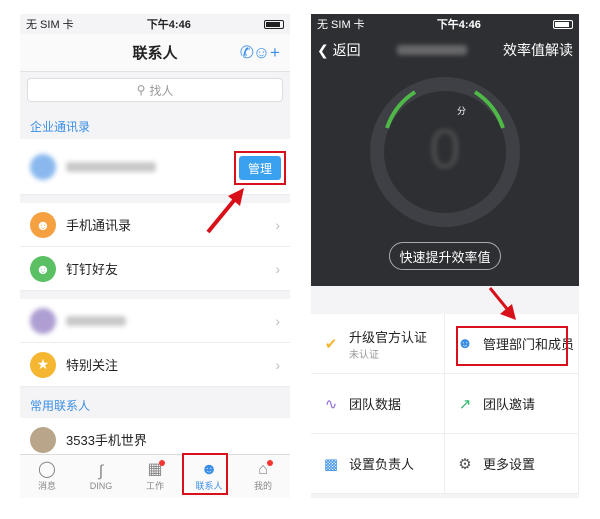 The width and height of the screenshot is (600, 519). I want to click on efficiency-explain-link: 效率值解读, so click(538, 50).